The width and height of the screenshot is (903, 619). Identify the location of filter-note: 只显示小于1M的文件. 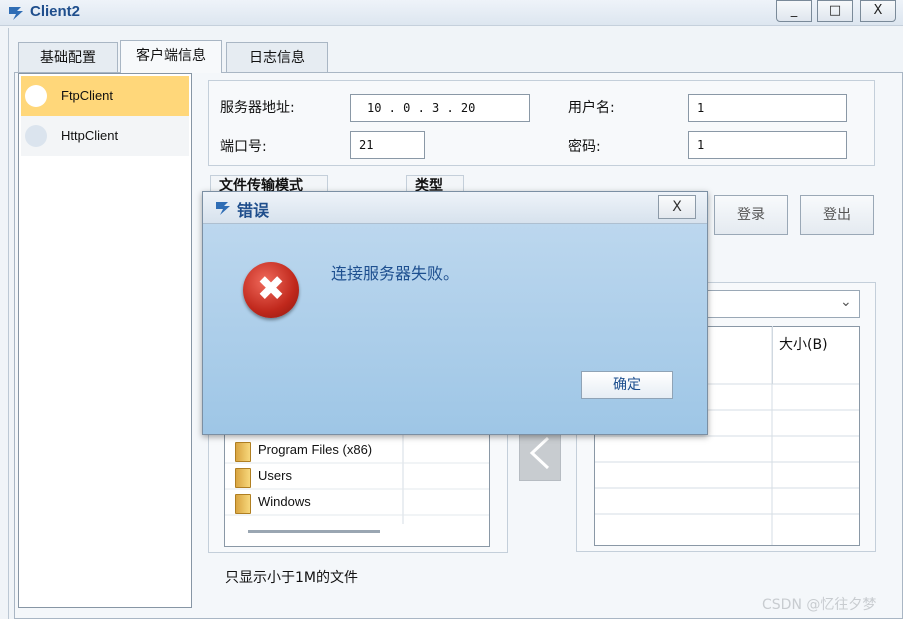
(291, 578).